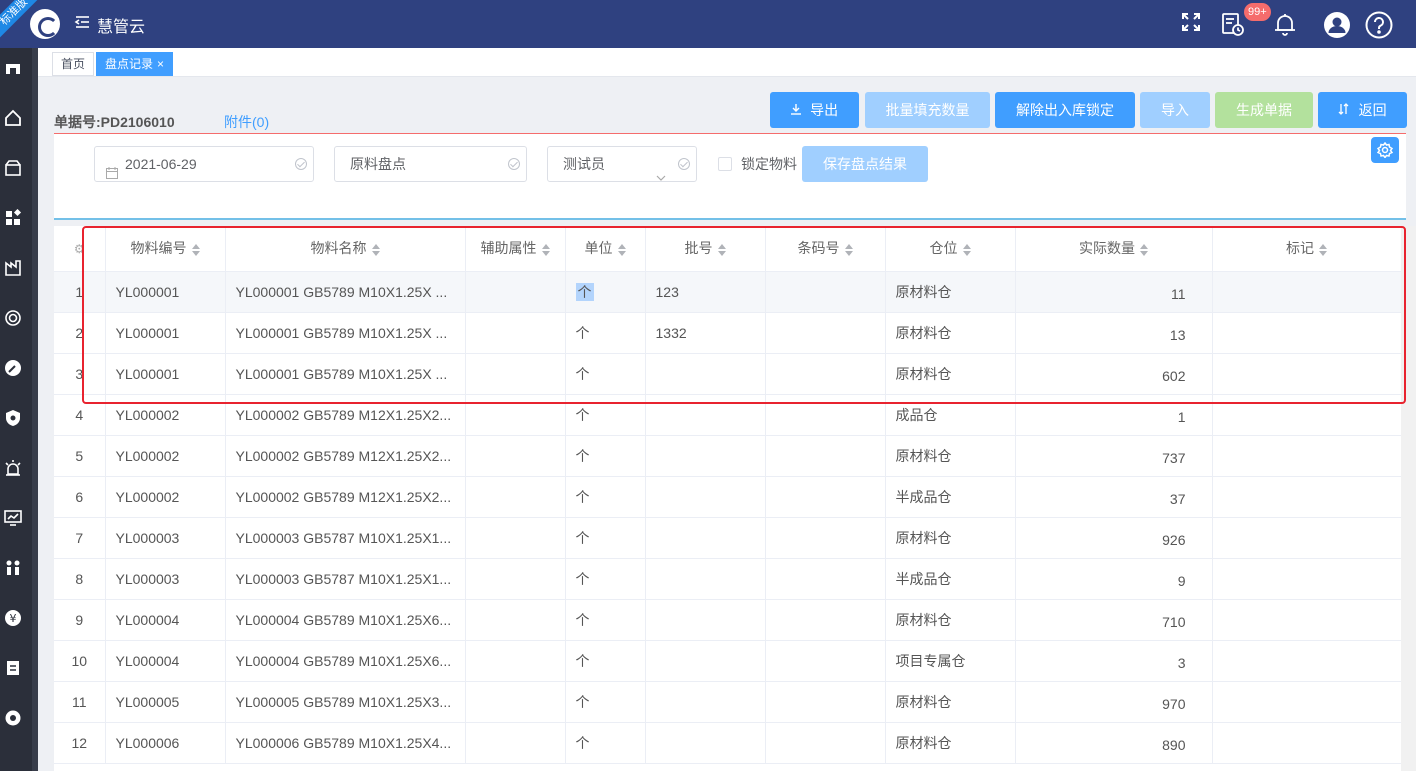  What do you see at coordinates (430, 164) in the screenshot?
I see `inventory-type-select: 原料盘点` at bounding box center [430, 164].